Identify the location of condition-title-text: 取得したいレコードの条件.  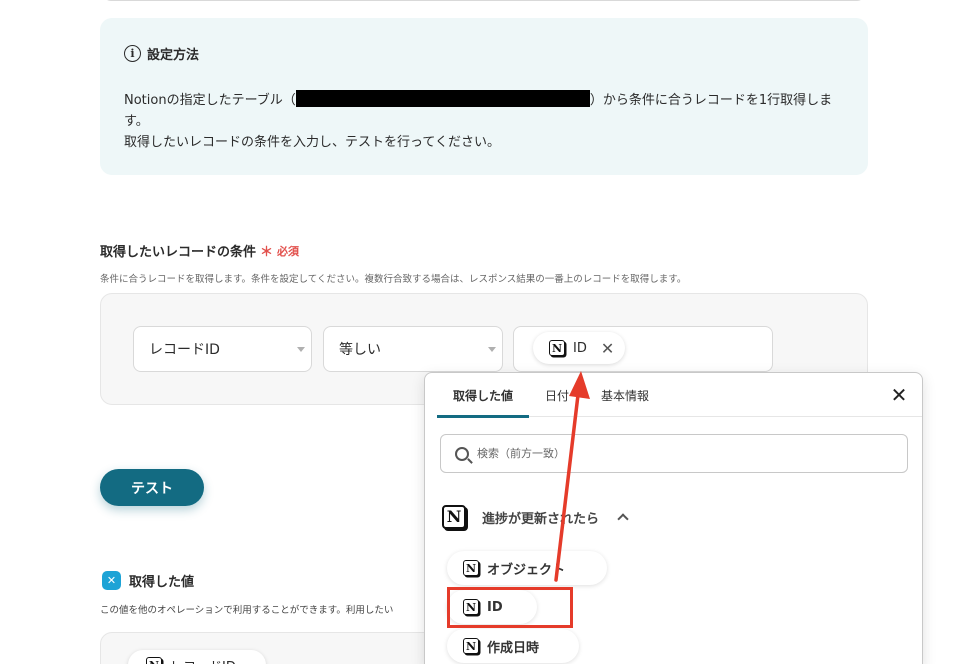
(178, 252).